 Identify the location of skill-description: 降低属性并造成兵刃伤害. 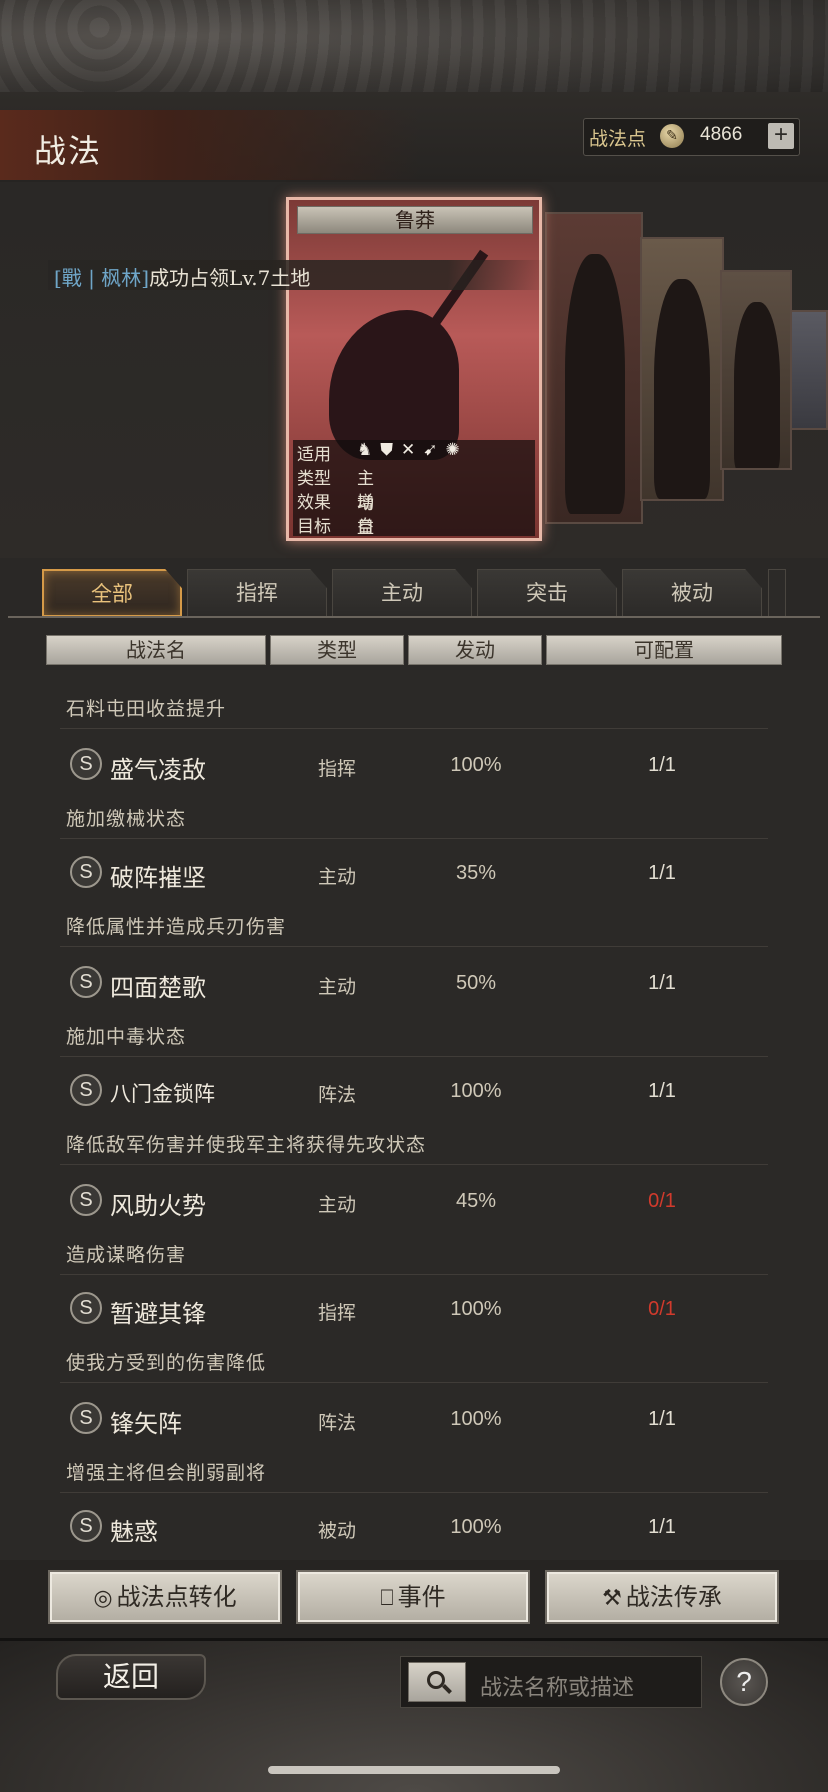
(176, 927).